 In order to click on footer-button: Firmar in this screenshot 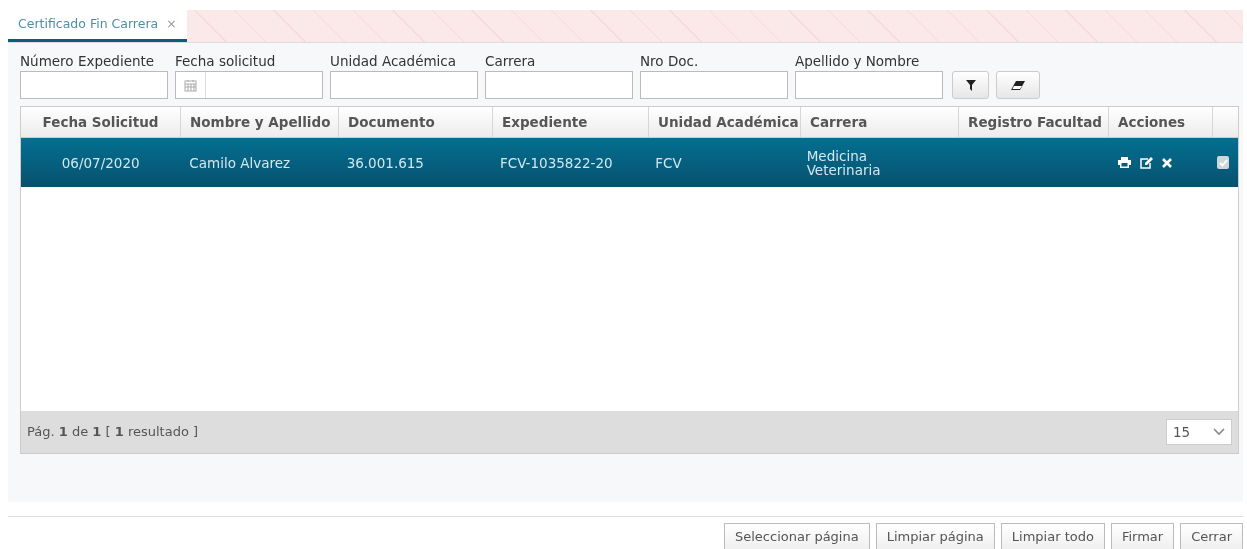, I will do `click(1142, 536)`.